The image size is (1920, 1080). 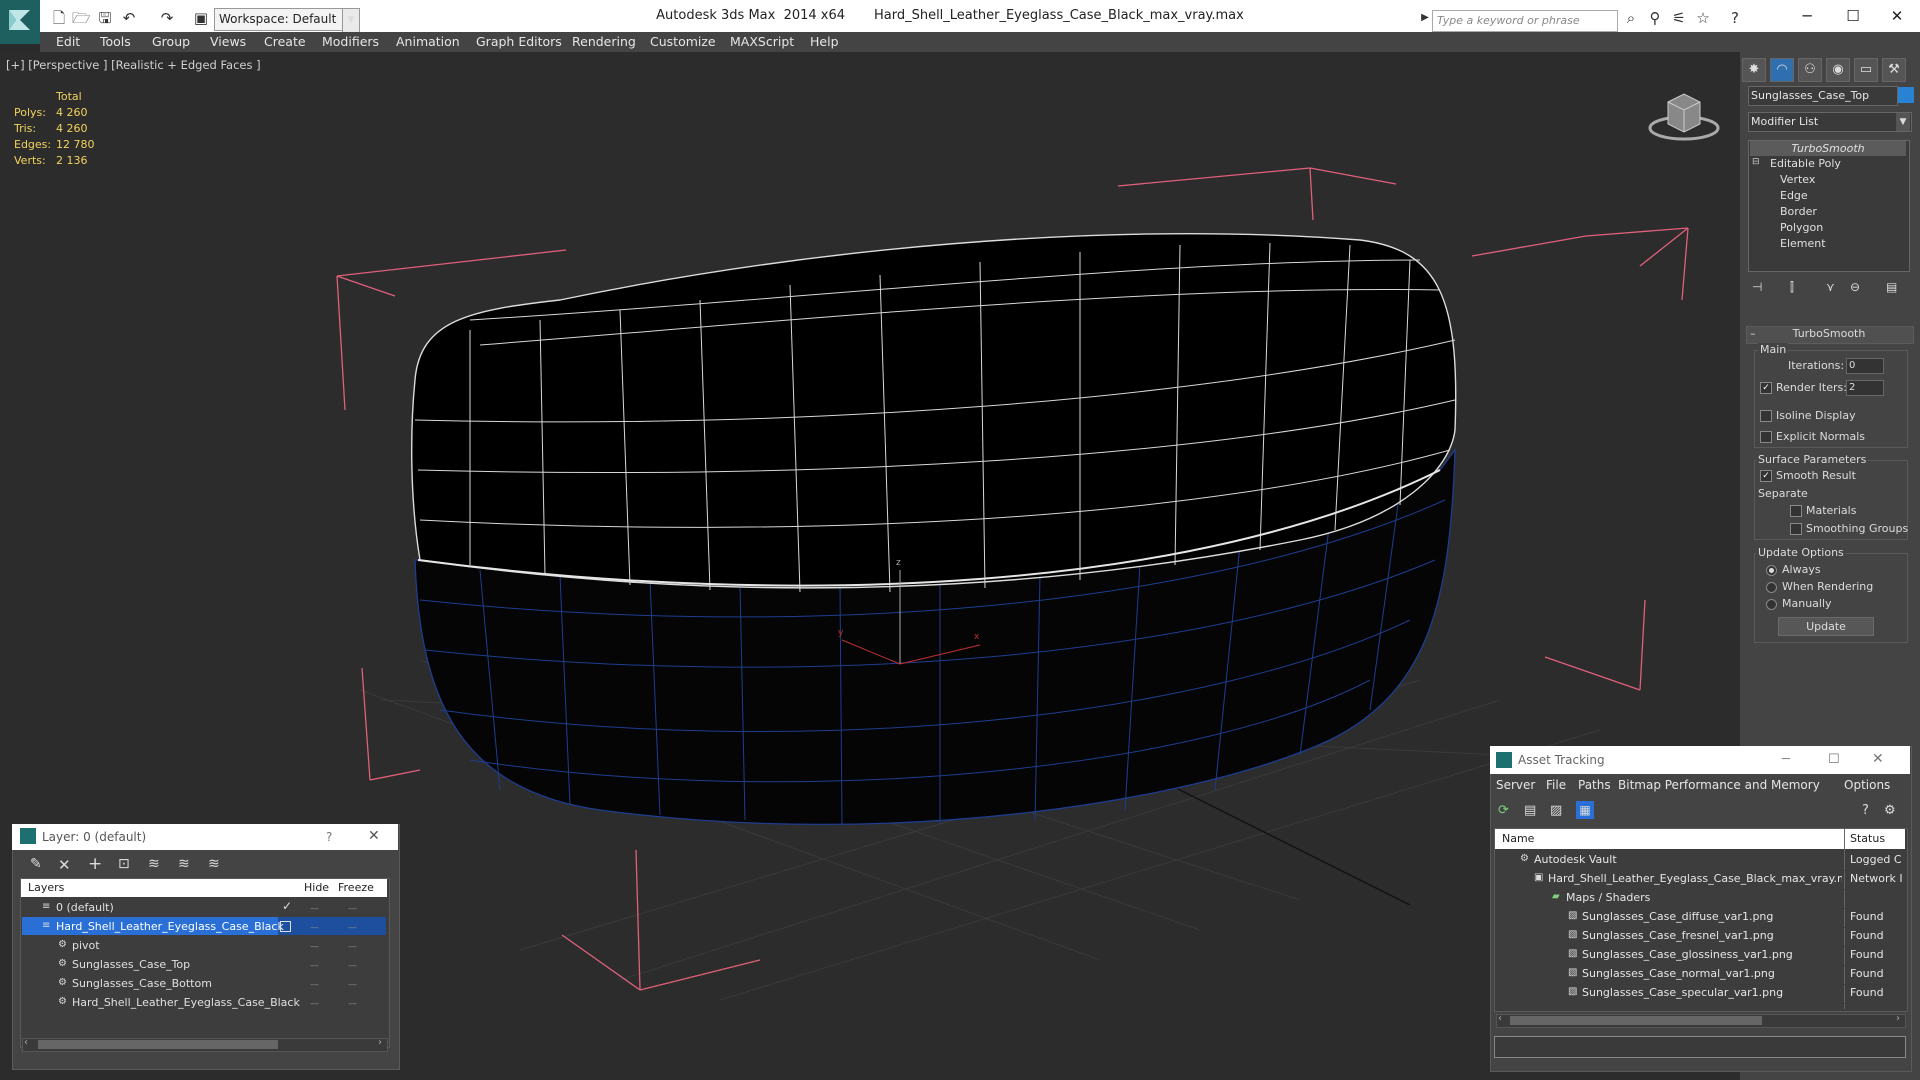 I want to click on asset-maximize-icon: ☐, so click(x=1834, y=759).